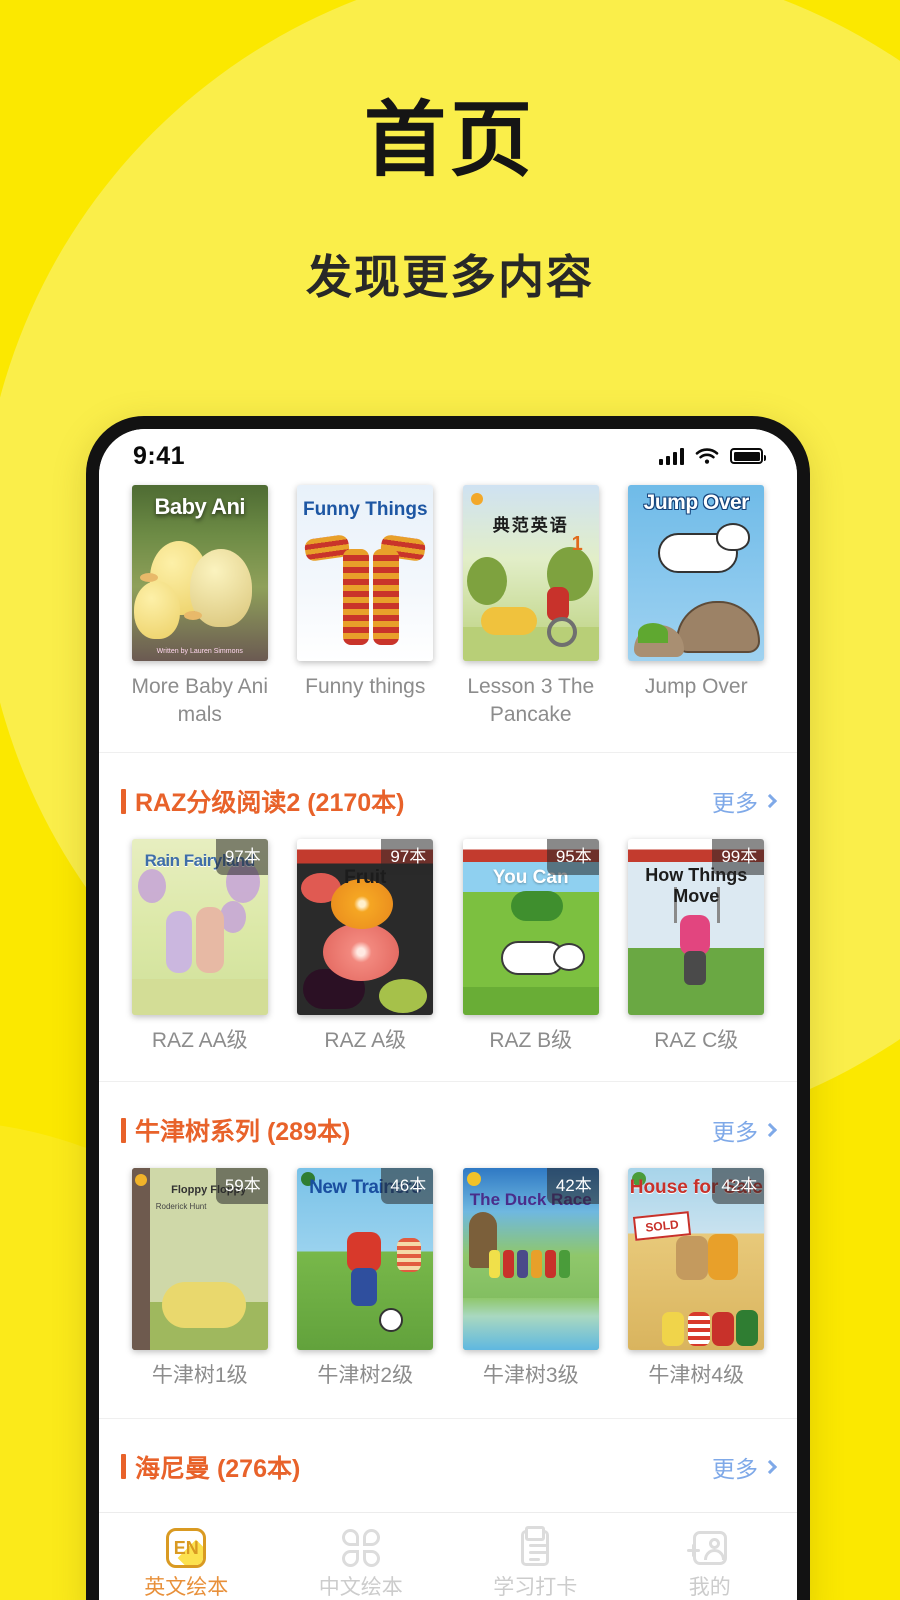  I want to click on book-cover: Jump Over, so click(696, 573).